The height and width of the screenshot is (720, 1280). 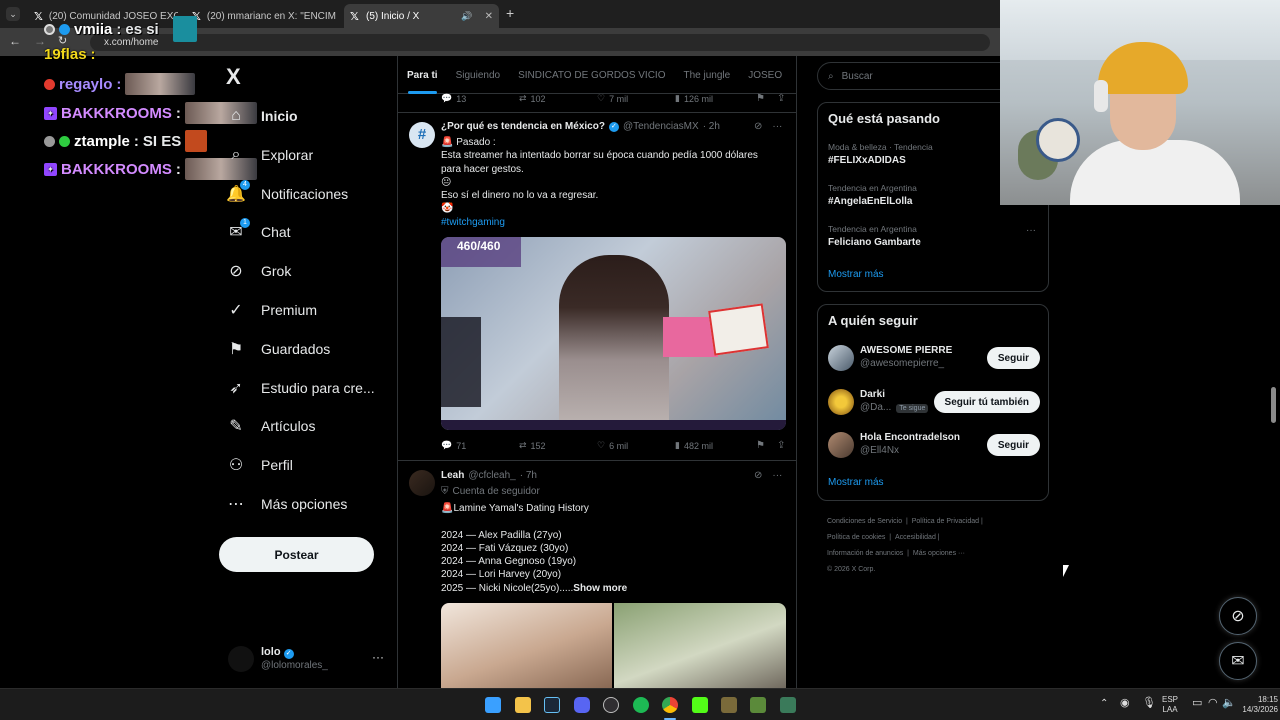 I want to click on nav-item-grok: ⊘ Grok, so click(x=258, y=271).